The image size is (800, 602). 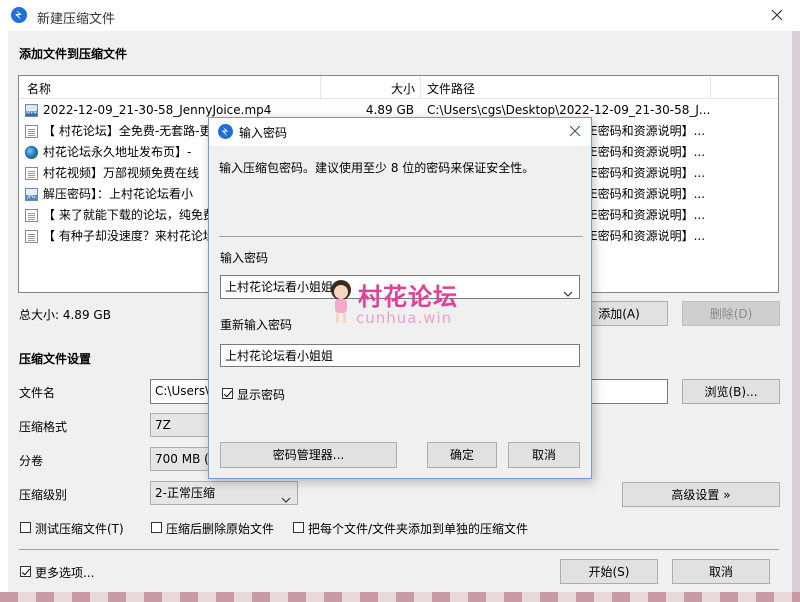 What do you see at coordinates (156, 527) in the screenshot?
I see `delete-after-checkbox` at bounding box center [156, 527].